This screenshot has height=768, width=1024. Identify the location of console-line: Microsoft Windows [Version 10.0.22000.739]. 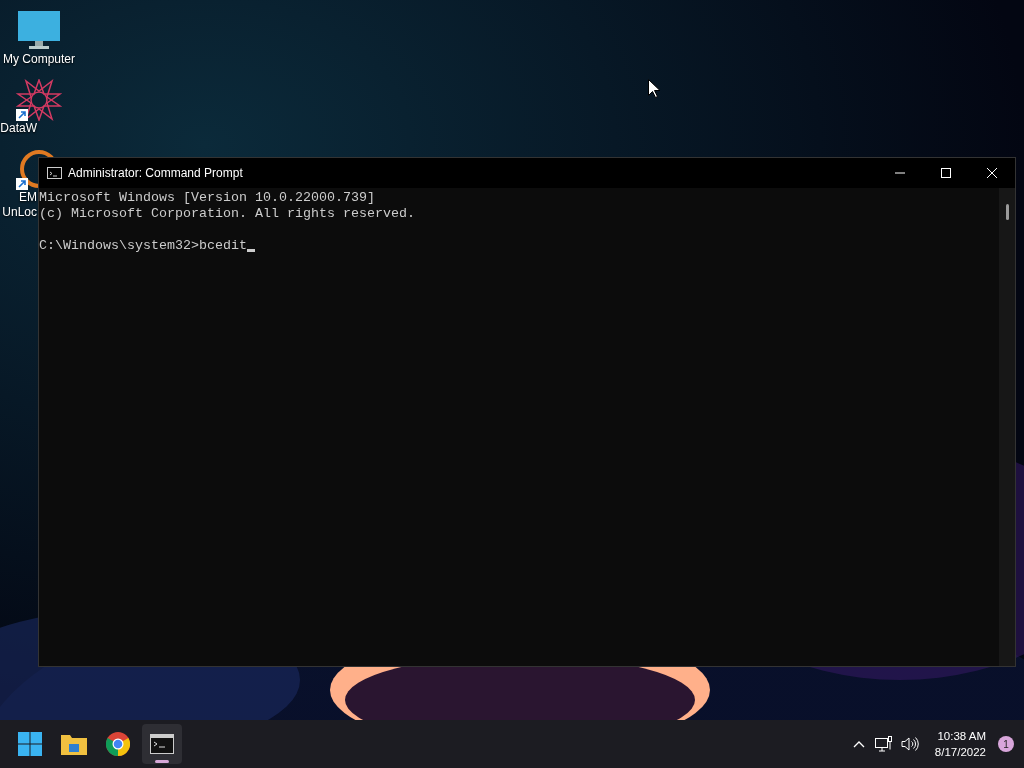
(207, 198).